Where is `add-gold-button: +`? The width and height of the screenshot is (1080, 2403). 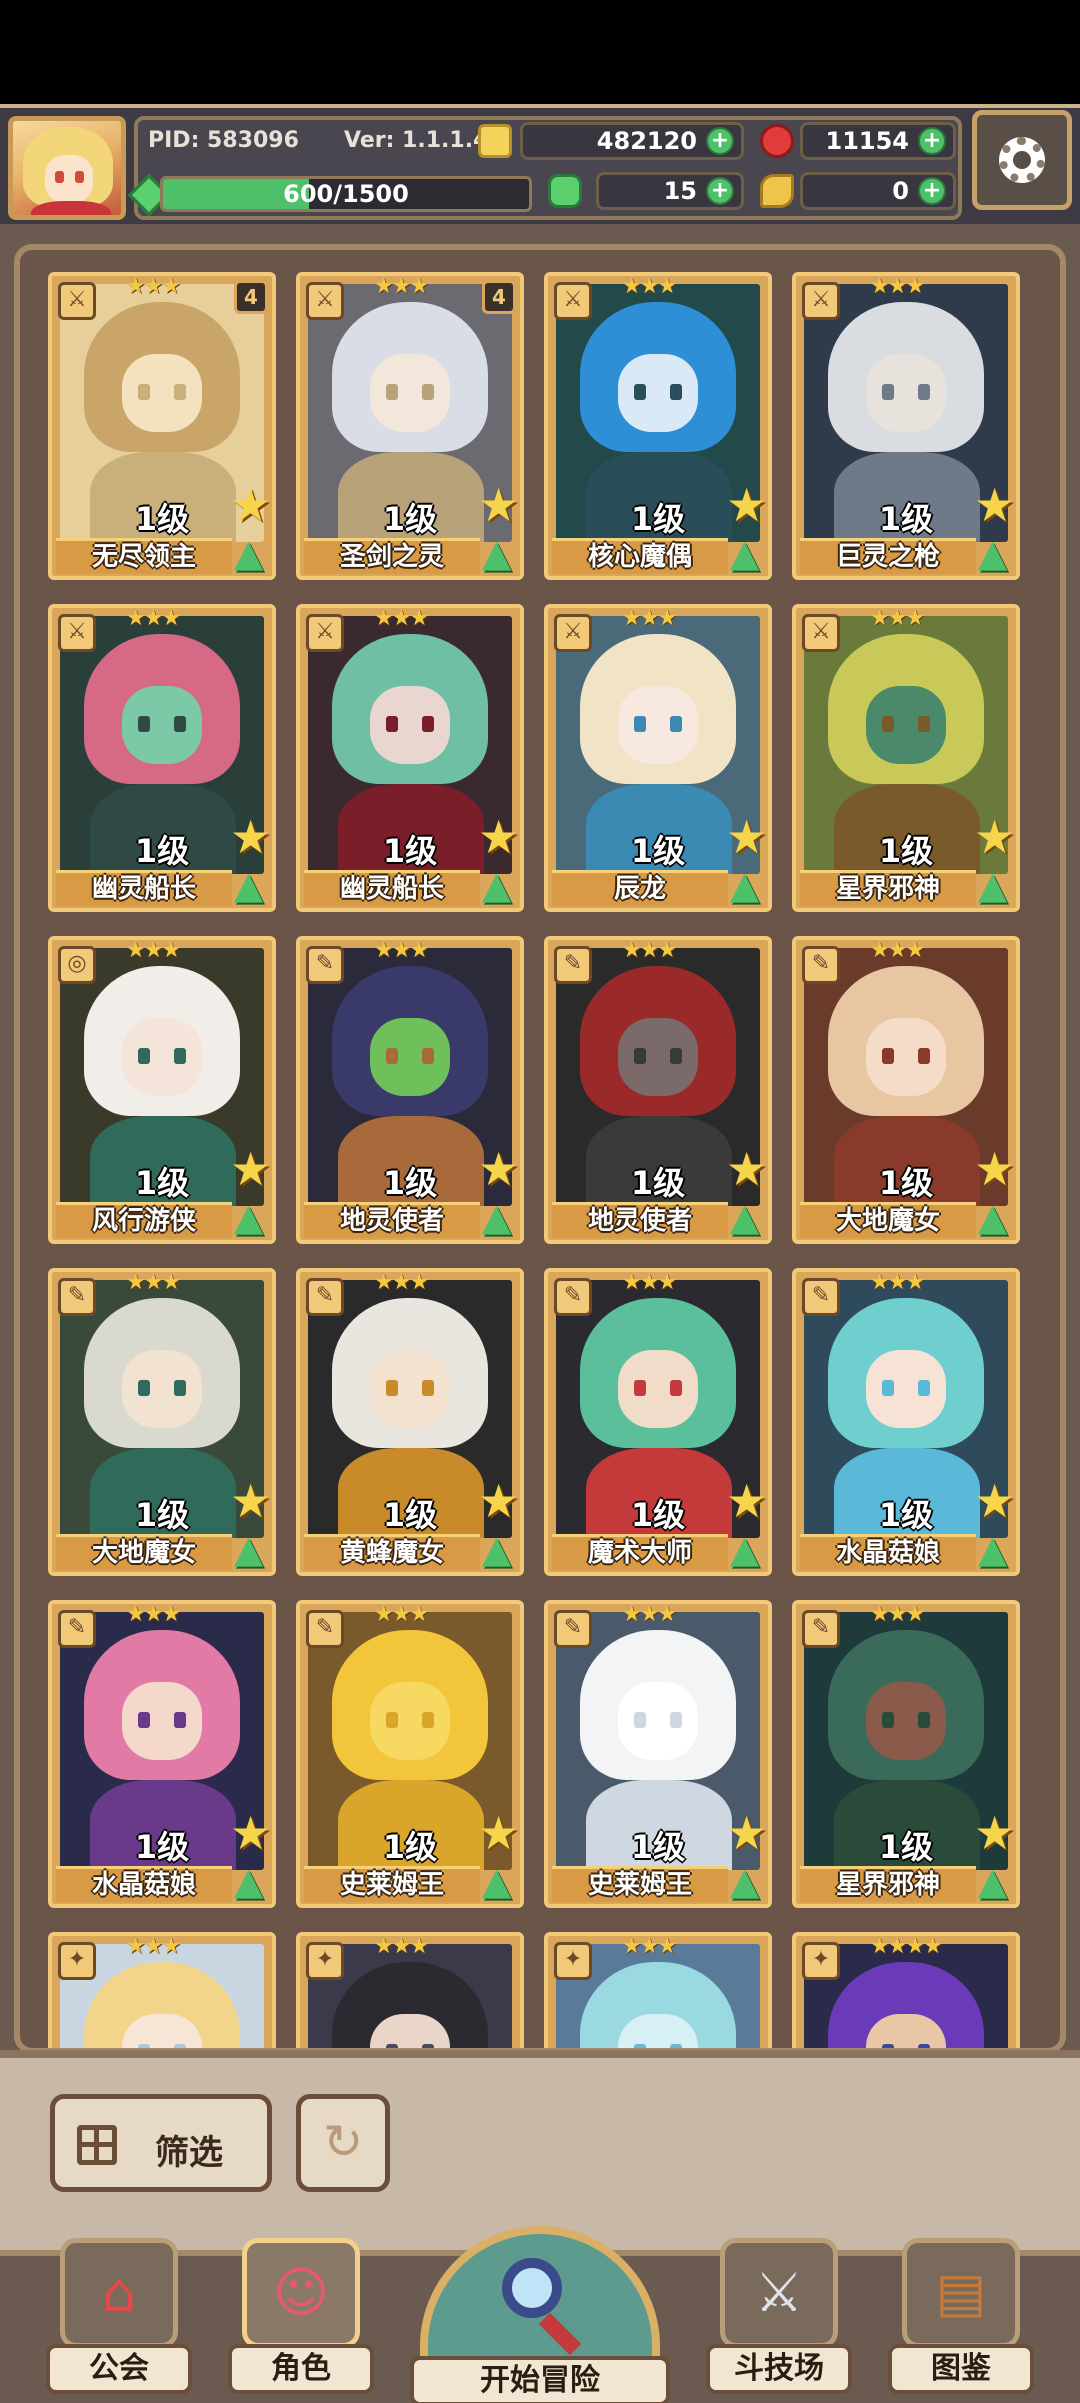
add-gold-button: + is located at coordinates (720, 141).